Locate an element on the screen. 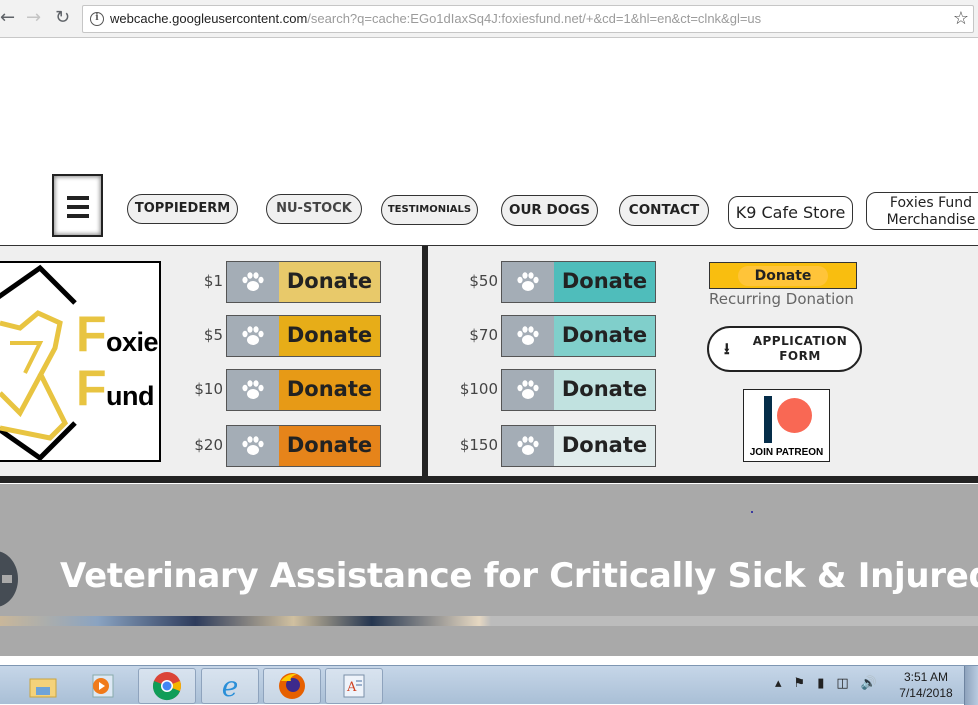 The image size is (978, 705). media-player-icon is located at coordinates (104, 686).